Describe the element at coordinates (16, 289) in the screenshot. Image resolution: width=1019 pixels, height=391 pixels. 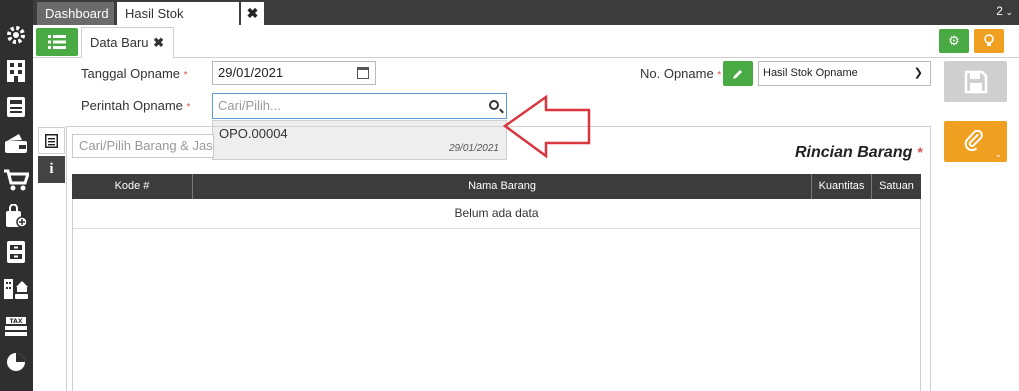
I see `office-car-icon` at that location.